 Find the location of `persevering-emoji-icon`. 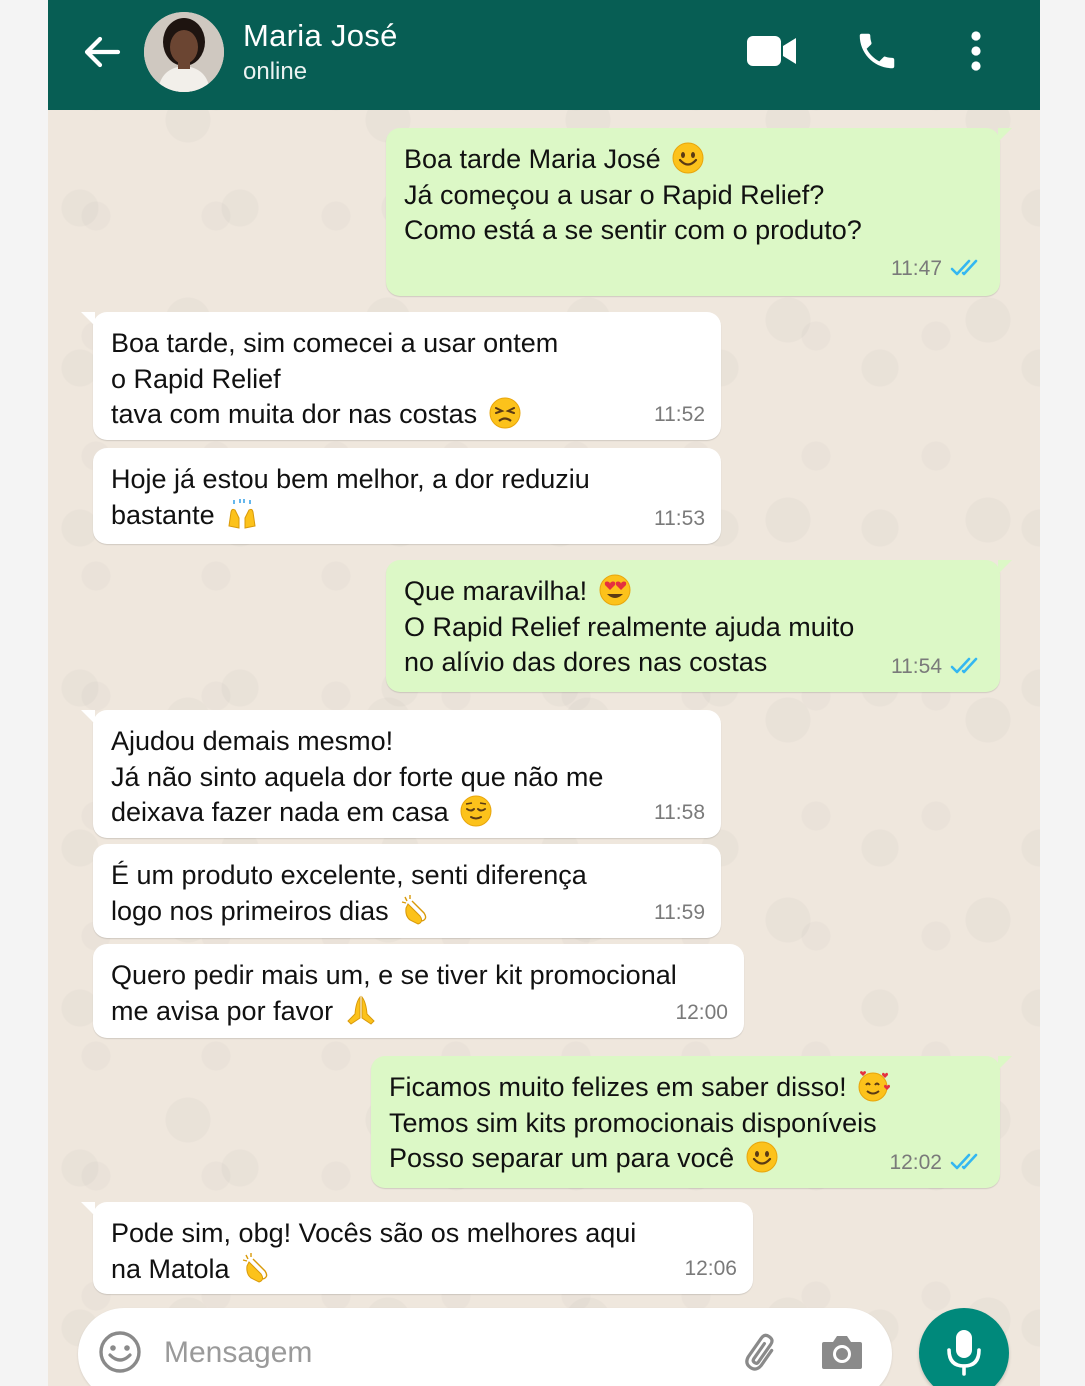

persevering-emoji-icon is located at coordinates (505, 413).